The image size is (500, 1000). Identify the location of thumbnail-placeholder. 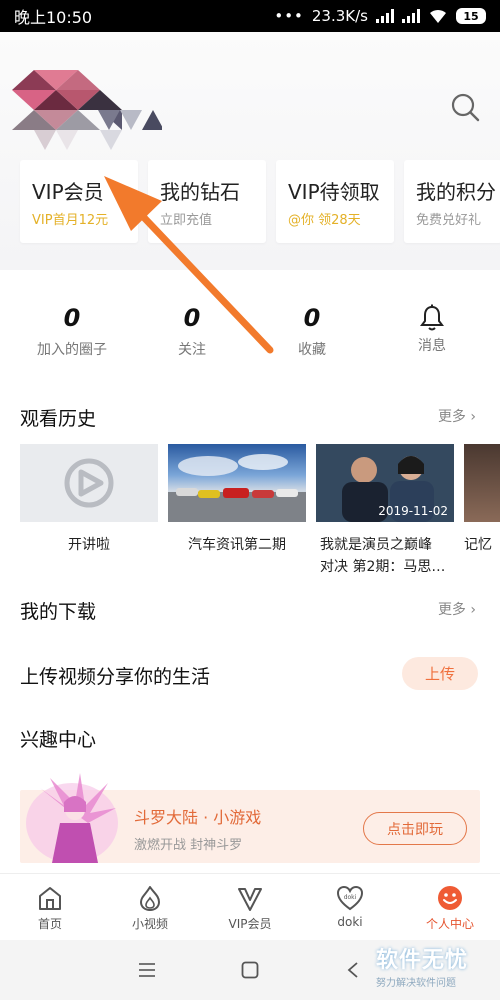
(89, 483).